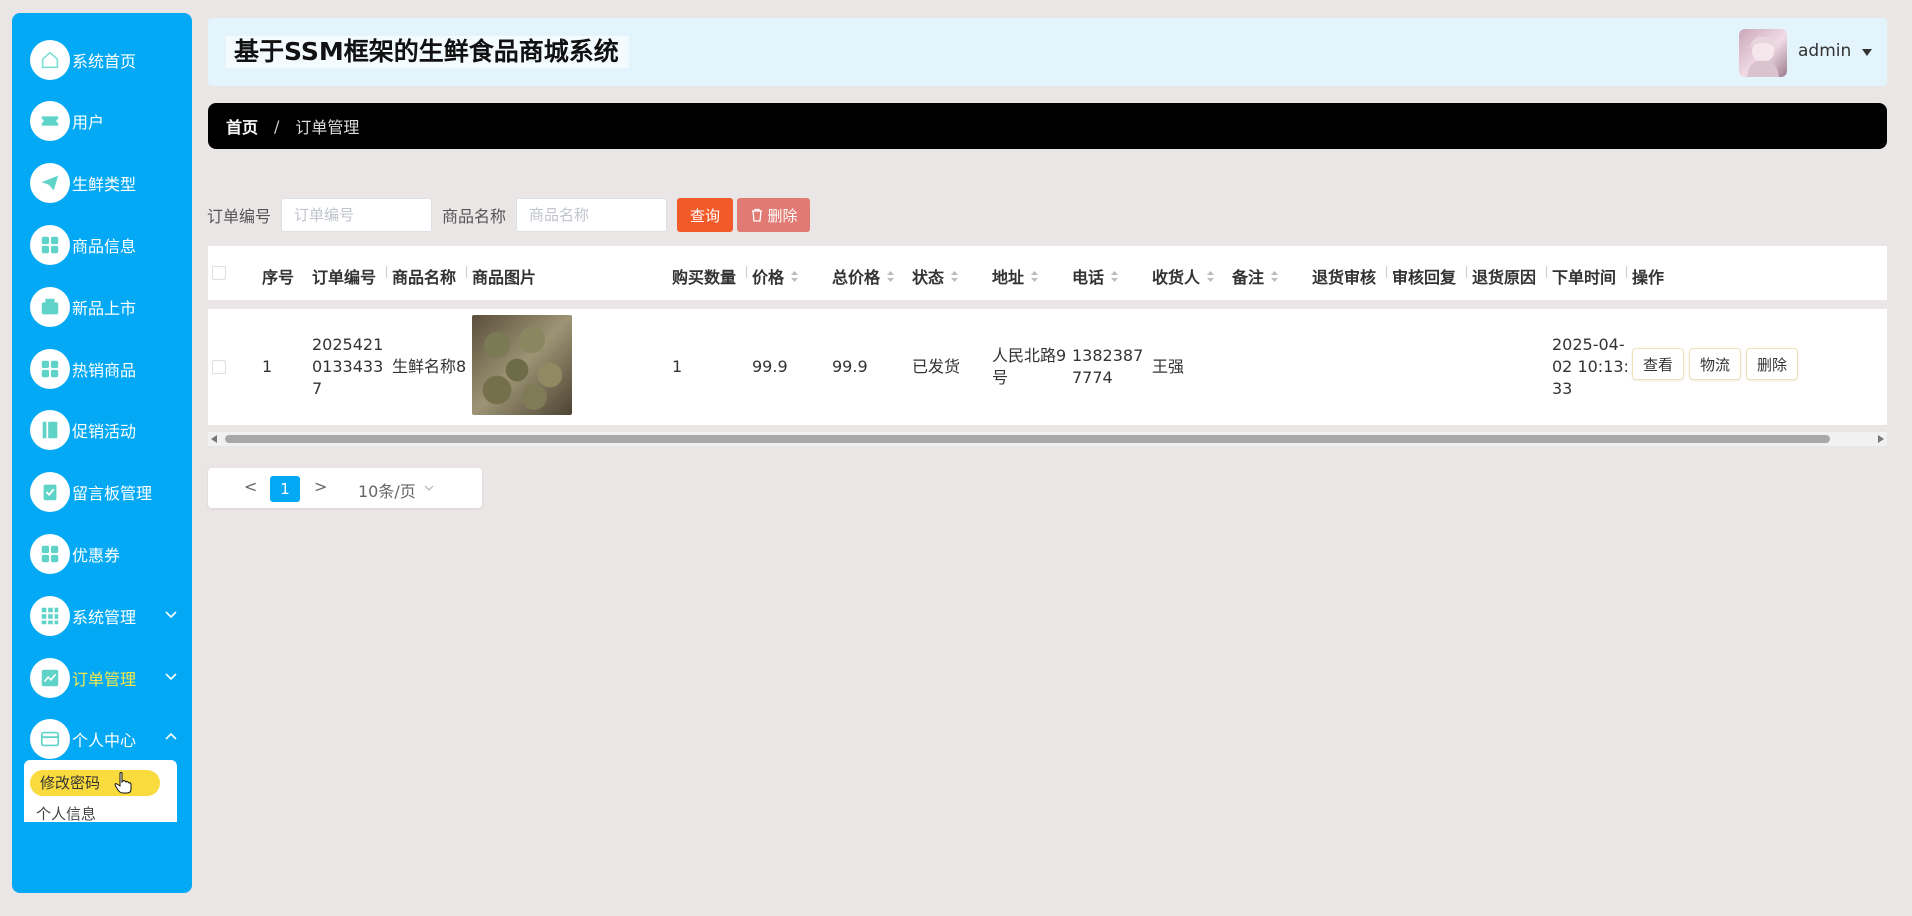  Describe the element at coordinates (504, 277) in the screenshot. I see `col-product-image: 商品图片` at that location.